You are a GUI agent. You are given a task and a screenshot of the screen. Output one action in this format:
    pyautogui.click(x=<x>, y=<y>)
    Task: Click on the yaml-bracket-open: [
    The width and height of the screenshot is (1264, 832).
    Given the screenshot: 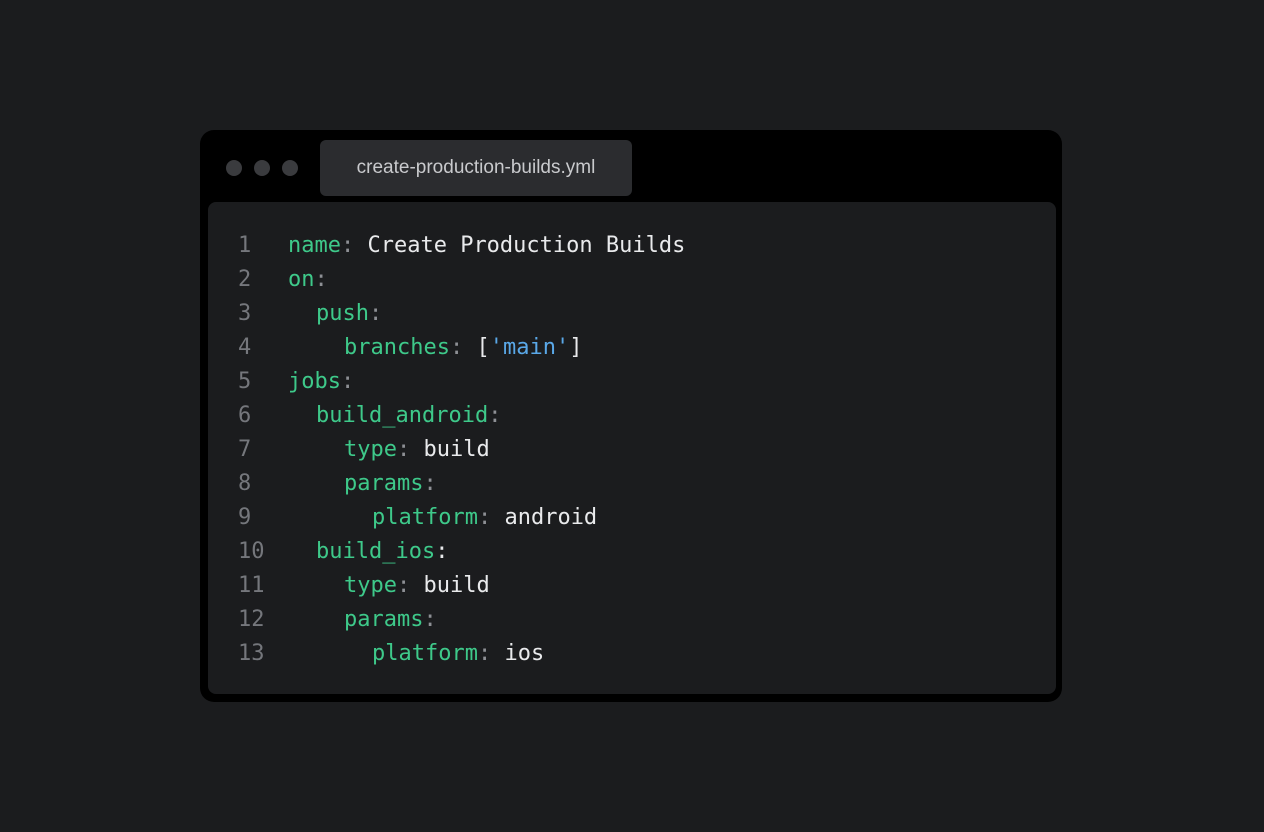 What is the action you would take?
    pyautogui.click(x=476, y=347)
    